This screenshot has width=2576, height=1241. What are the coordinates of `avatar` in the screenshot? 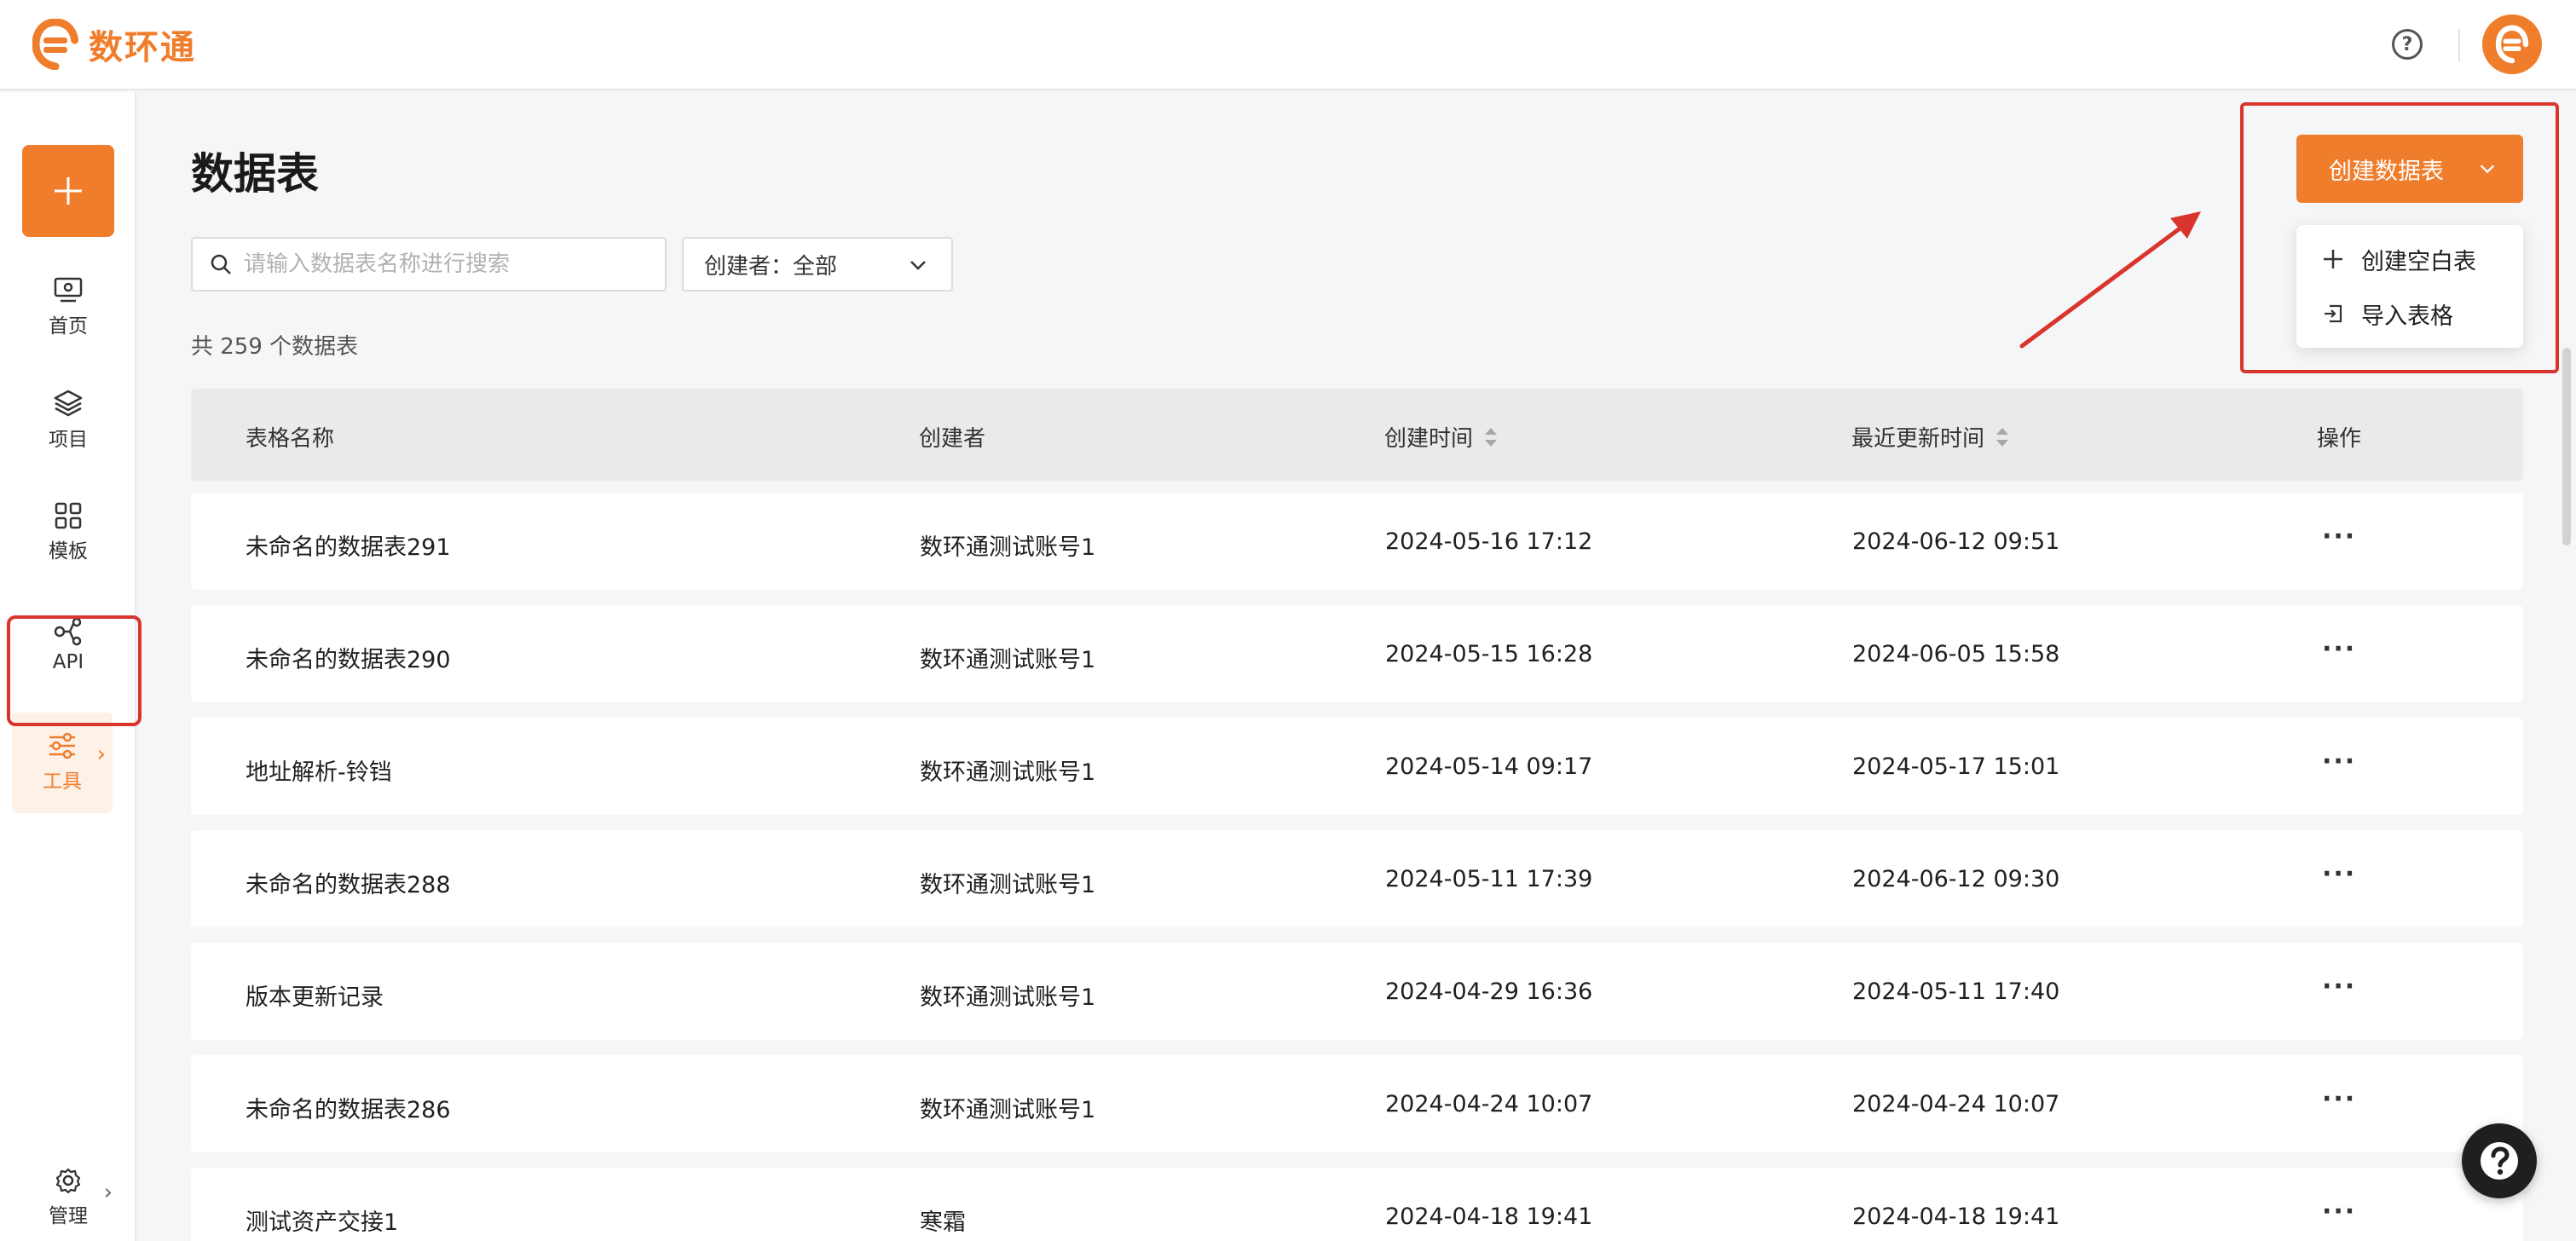 It's located at (2512, 44).